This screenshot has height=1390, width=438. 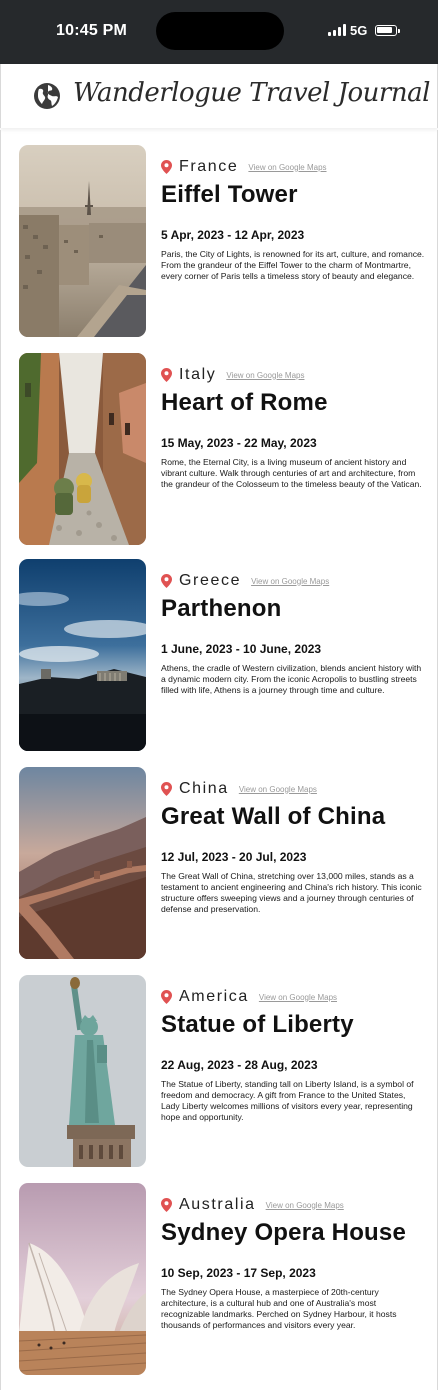 I want to click on entry-title: Heart of Rome, so click(x=244, y=402).